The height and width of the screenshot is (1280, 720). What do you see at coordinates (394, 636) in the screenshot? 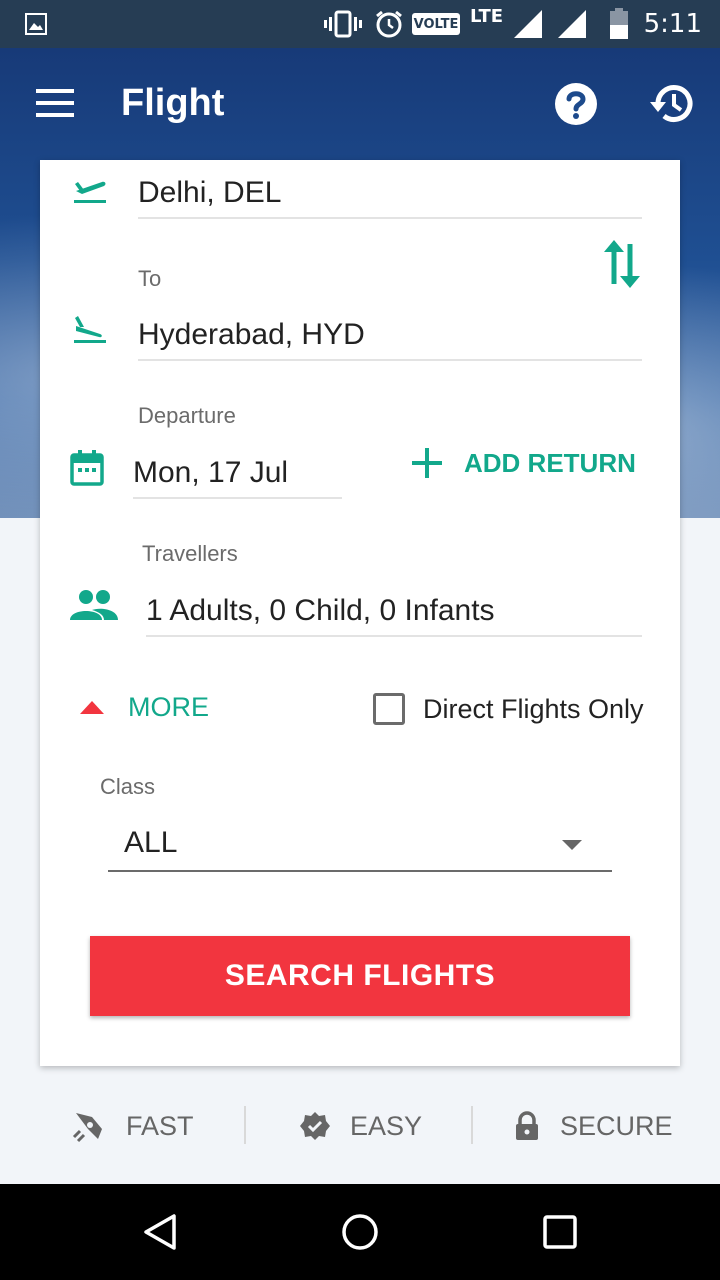
I see `travellers-underline` at bounding box center [394, 636].